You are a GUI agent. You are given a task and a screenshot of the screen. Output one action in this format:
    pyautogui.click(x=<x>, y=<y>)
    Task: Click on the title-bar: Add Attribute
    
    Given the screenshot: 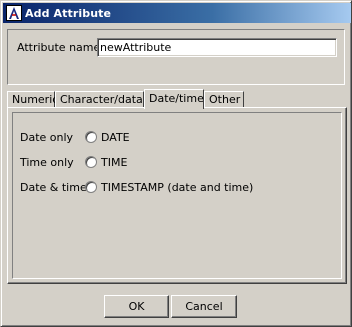 What is the action you would take?
    pyautogui.click(x=177, y=13)
    